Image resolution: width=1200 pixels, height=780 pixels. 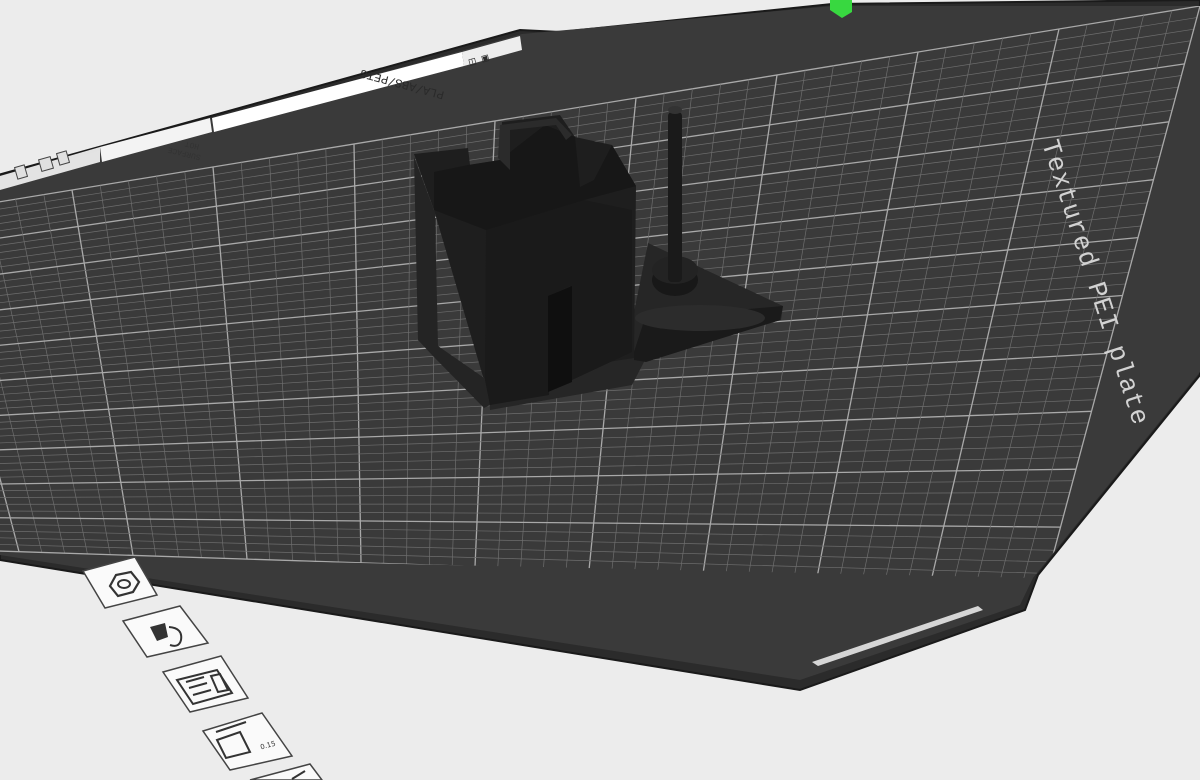 I want to click on toolbar-item-sheet: 0.15, so click(x=247, y=741).